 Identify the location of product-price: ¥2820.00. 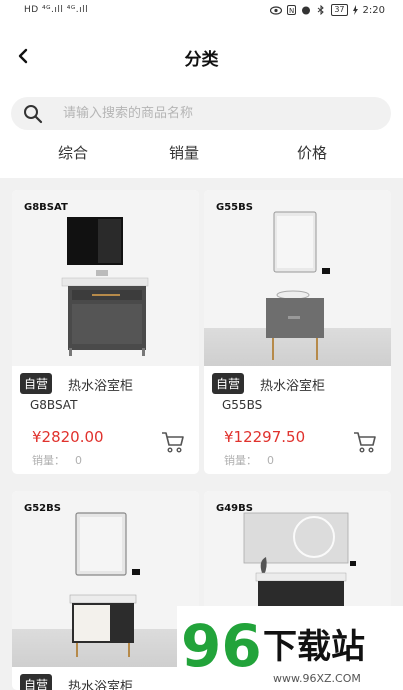
(68, 437).